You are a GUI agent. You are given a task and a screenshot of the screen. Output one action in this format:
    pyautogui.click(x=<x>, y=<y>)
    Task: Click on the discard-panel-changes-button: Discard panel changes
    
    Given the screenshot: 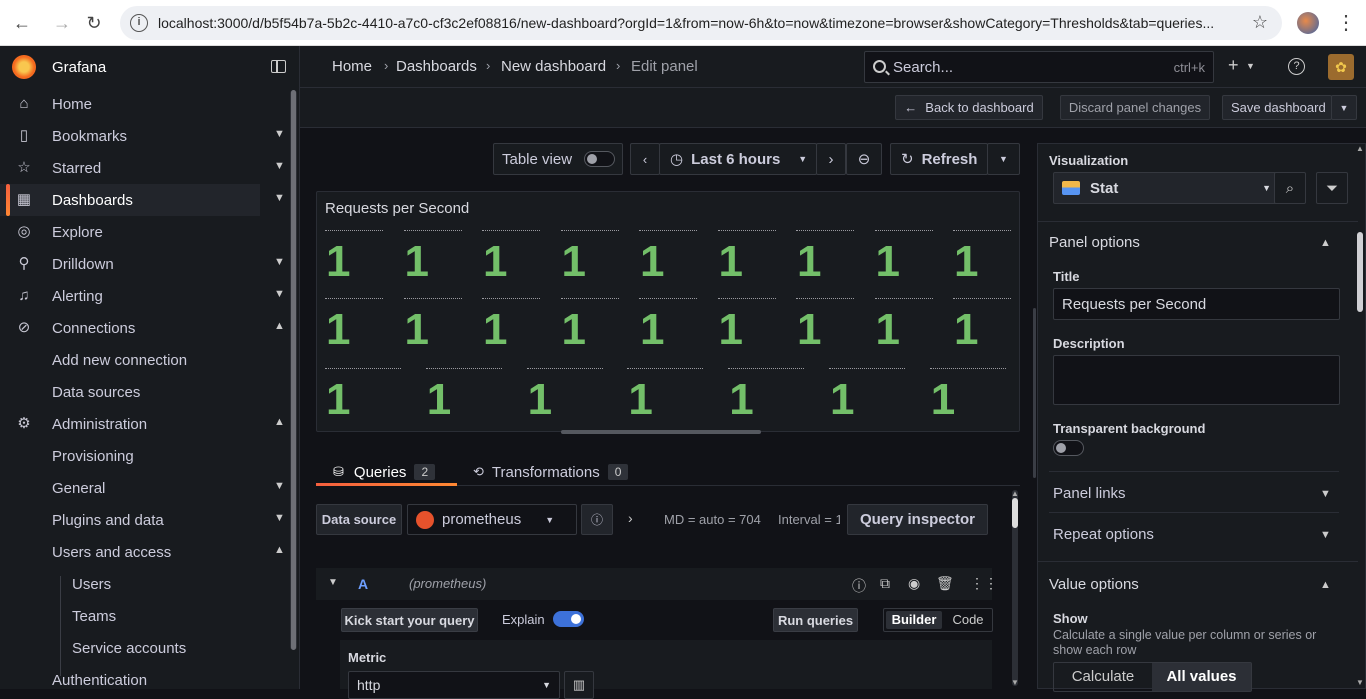 What is the action you would take?
    pyautogui.click(x=1135, y=107)
    